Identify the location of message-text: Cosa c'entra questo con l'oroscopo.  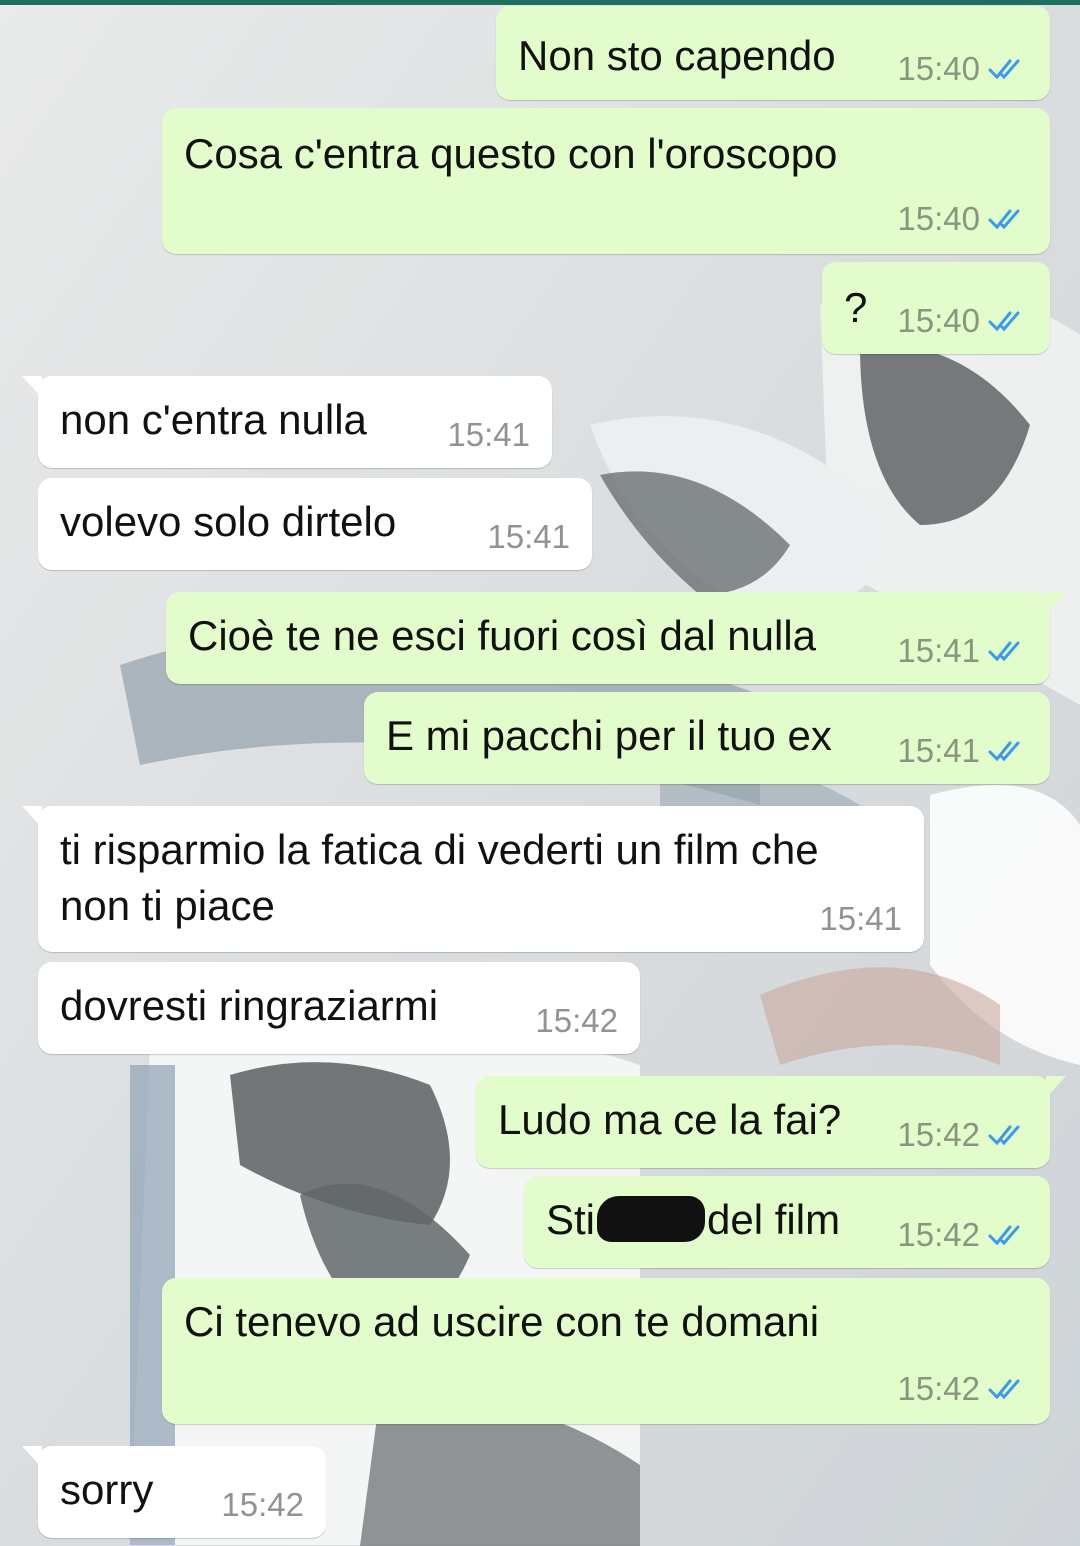
(511, 153).